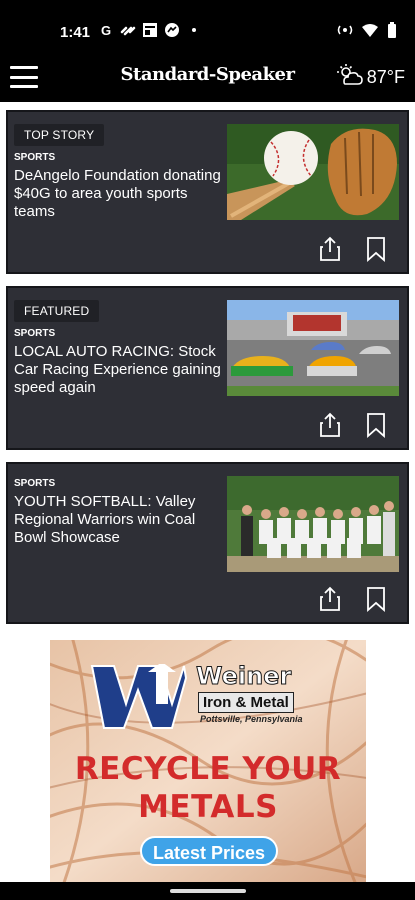 The image size is (415, 900). I want to click on status-bar: 1:41 G, so click(207, 26).